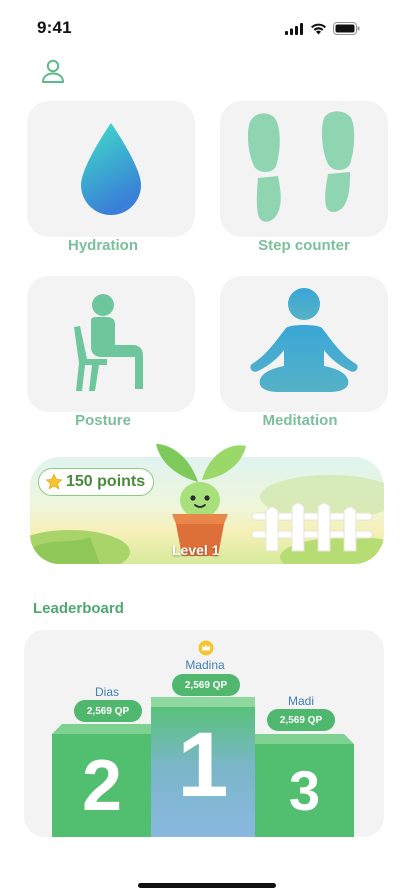 This screenshot has height=896, width=414. Describe the element at coordinates (346, 28) in the screenshot. I see `battery-icon` at that location.